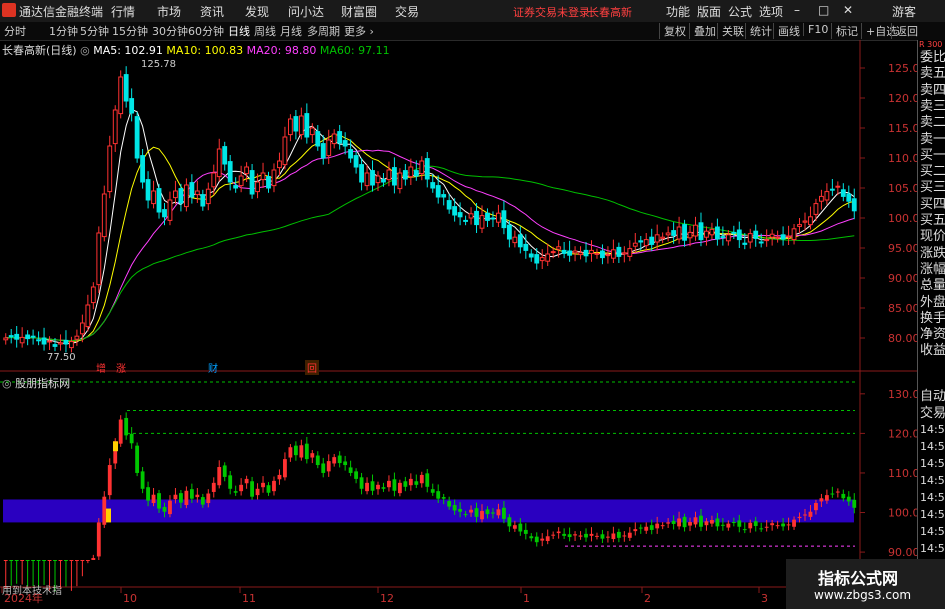 This screenshot has width=945, height=609. Describe the element at coordinates (823, 10) in the screenshot. I see `maximize-button: □` at that location.